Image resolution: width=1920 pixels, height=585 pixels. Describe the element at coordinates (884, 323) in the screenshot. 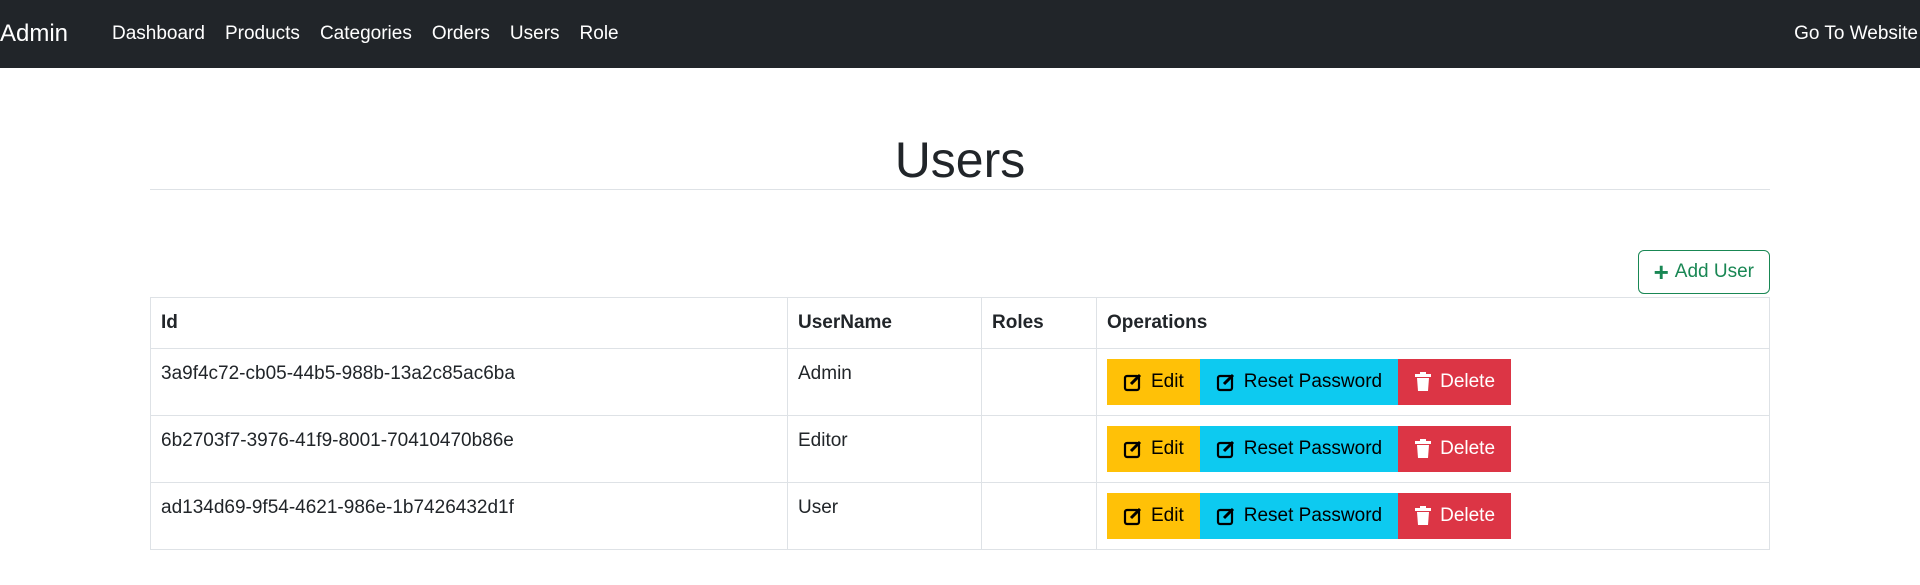

I see `header-username: UserName` at that location.